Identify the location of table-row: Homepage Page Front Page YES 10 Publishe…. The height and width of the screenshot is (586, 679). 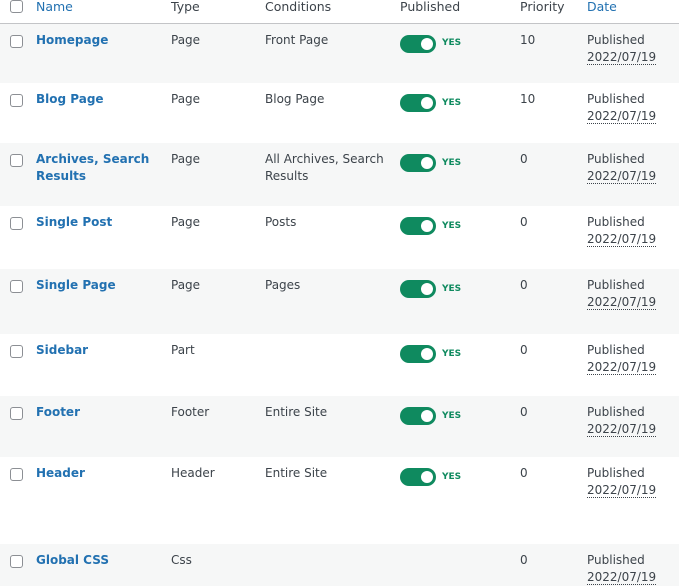
(339, 53).